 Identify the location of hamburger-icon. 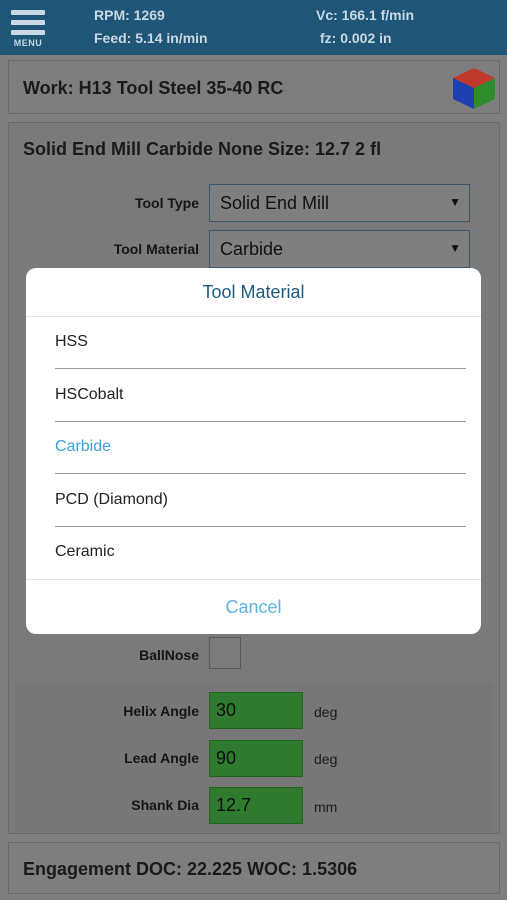
(28, 12).